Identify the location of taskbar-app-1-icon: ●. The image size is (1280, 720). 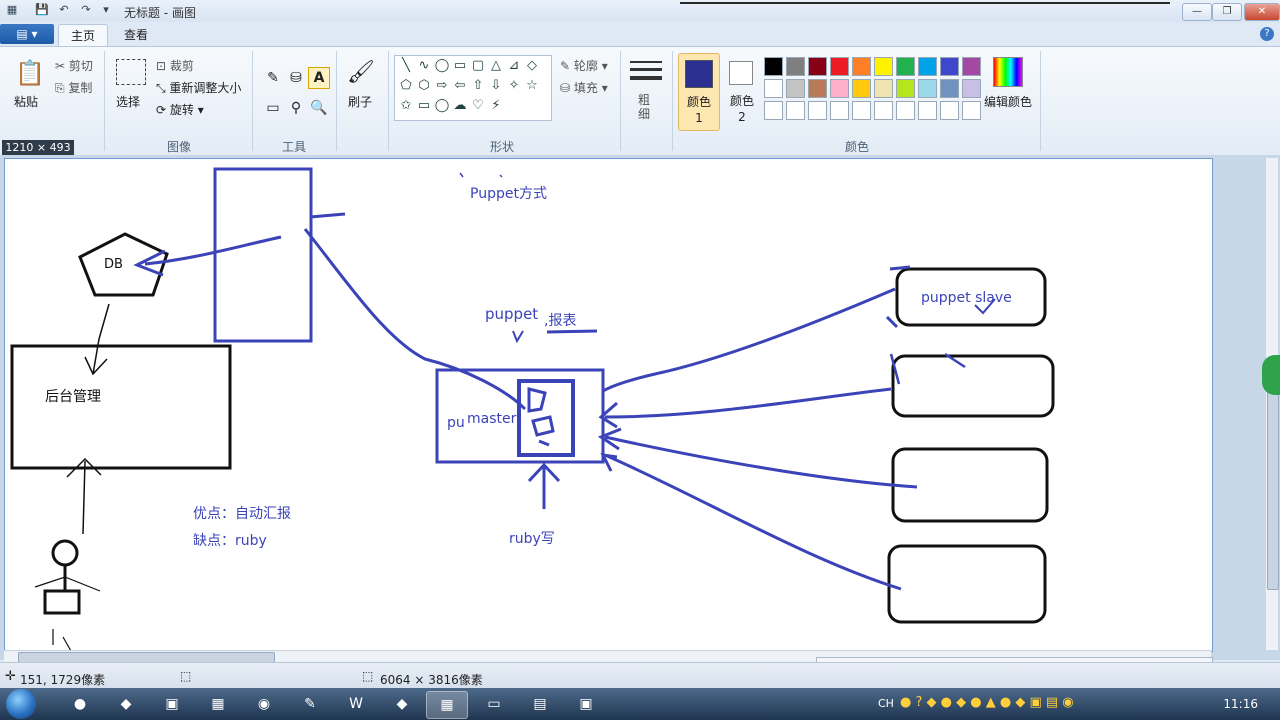
(80, 704).